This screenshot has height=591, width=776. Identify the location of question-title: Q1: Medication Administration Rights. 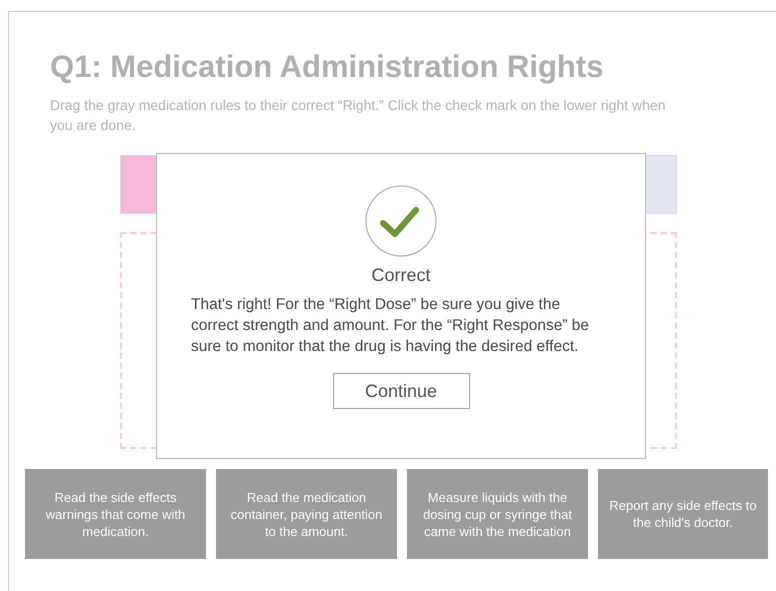
(327, 67).